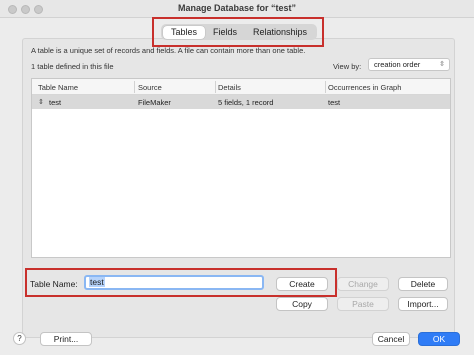  Describe the element at coordinates (302, 304) in the screenshot. I see `copy-button: Copy` at that location.